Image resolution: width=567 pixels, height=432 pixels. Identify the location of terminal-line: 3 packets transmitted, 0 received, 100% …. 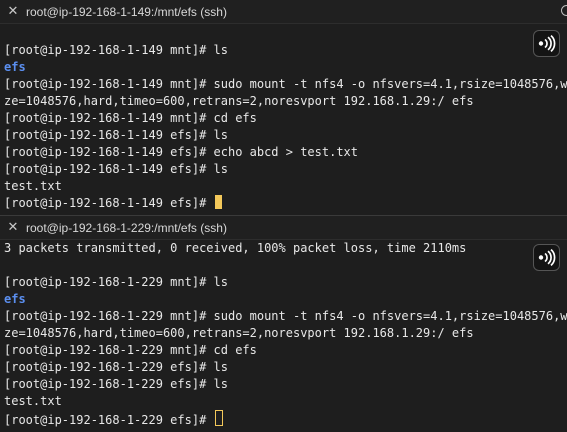
(235, 248).